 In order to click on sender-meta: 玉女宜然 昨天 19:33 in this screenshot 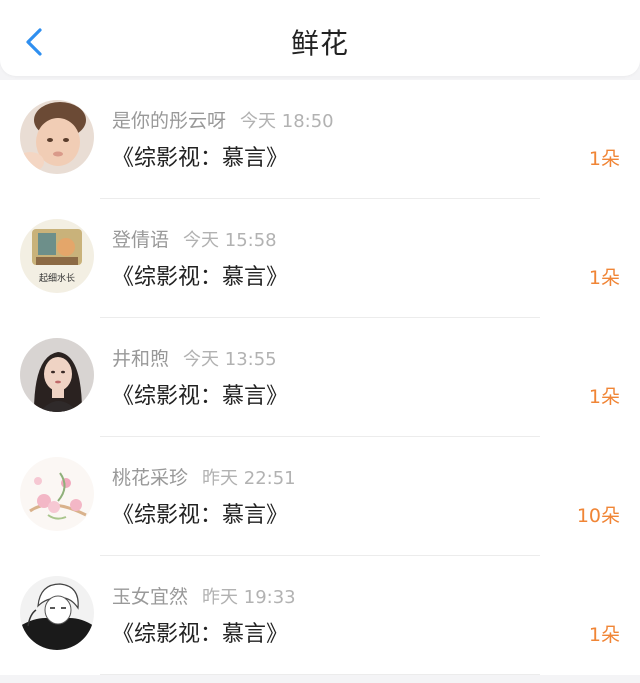, I will do `click(204, 595)`.